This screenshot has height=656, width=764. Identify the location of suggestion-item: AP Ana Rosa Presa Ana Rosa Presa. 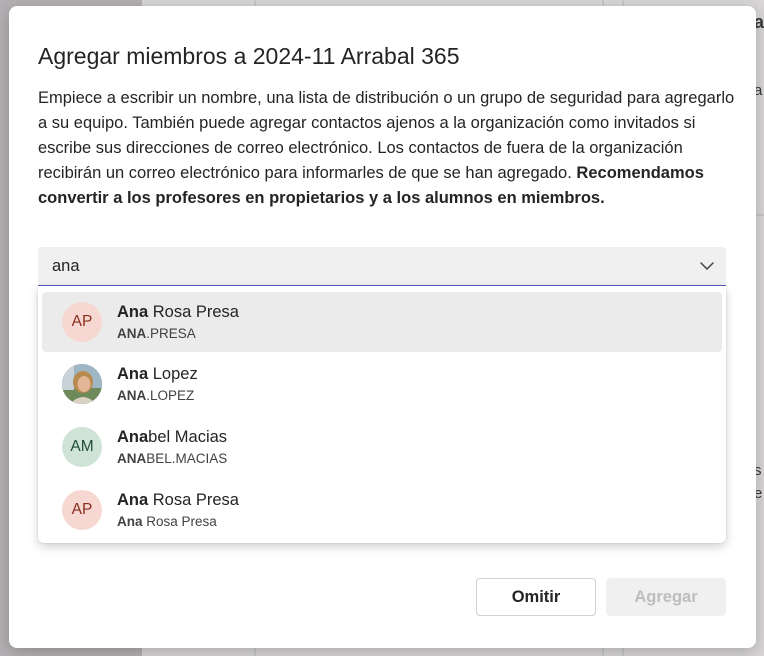
(382, 510).